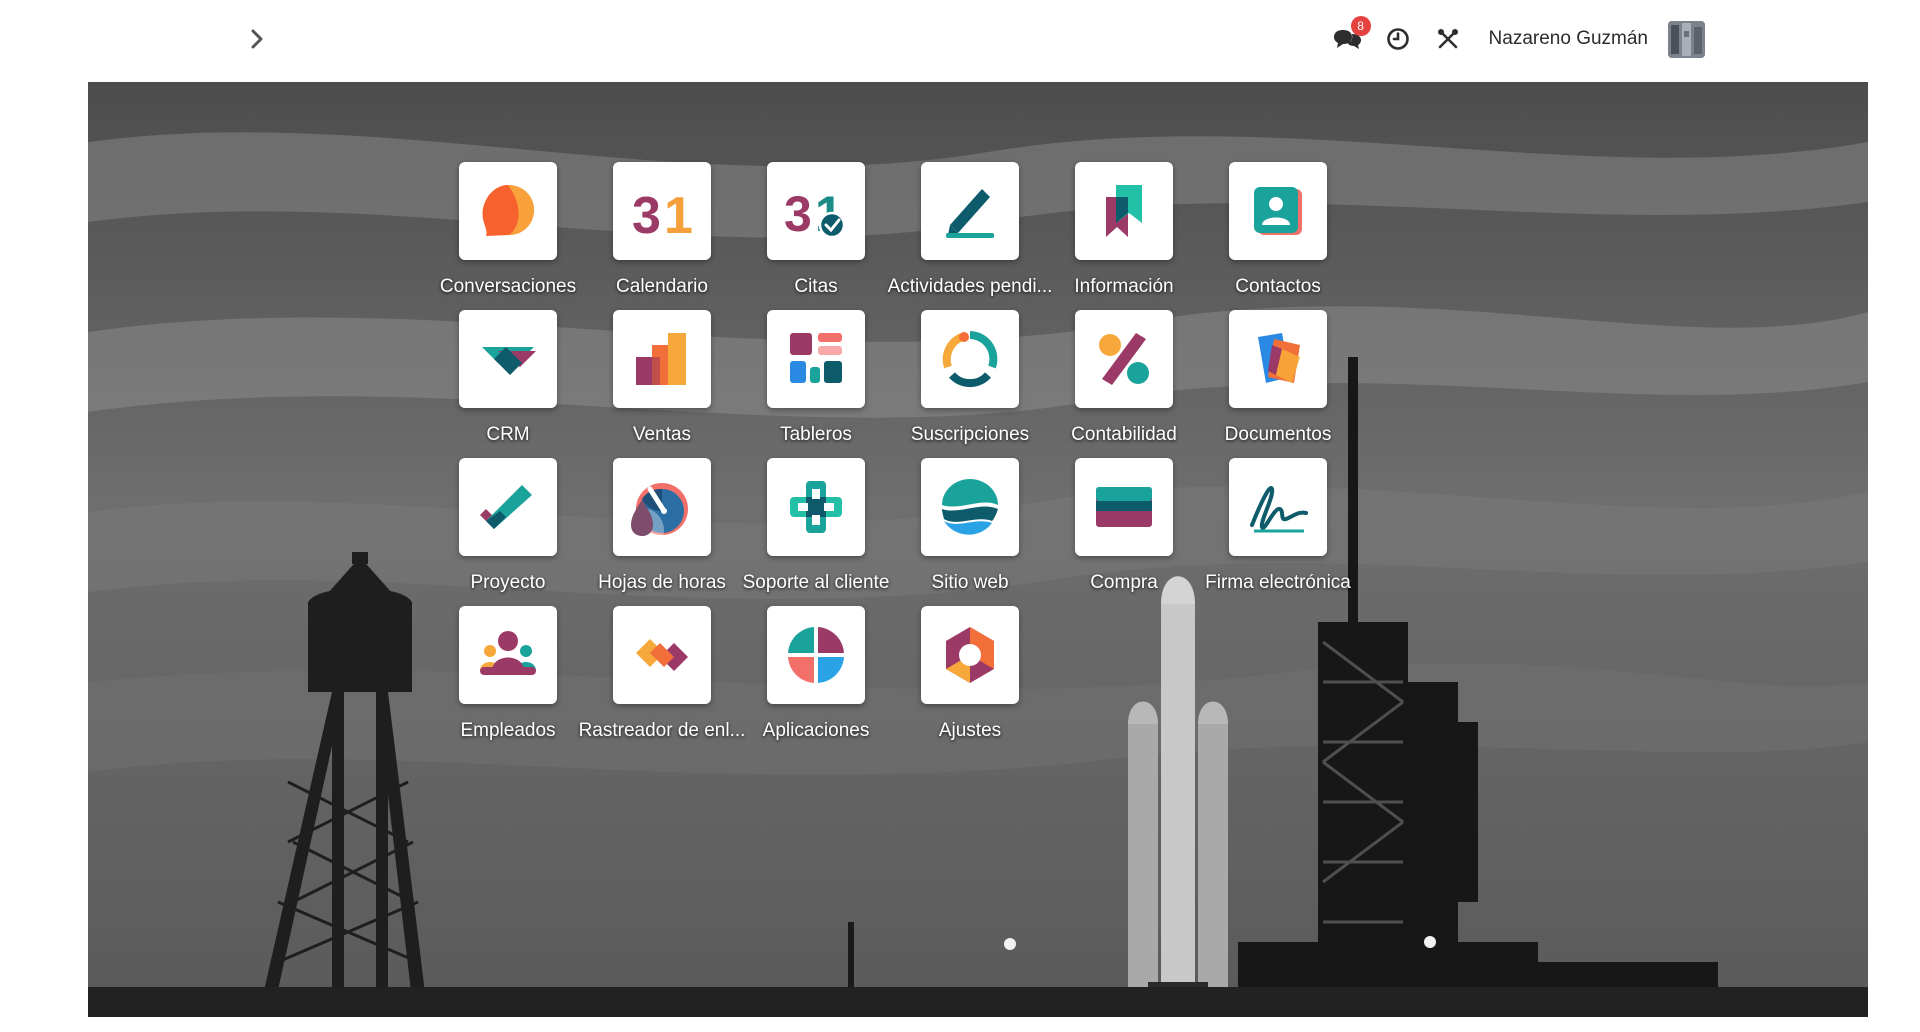 The height and width of the screenshot is (1032, 1920). I want to click on app-label: CRM, so click(508, 434).